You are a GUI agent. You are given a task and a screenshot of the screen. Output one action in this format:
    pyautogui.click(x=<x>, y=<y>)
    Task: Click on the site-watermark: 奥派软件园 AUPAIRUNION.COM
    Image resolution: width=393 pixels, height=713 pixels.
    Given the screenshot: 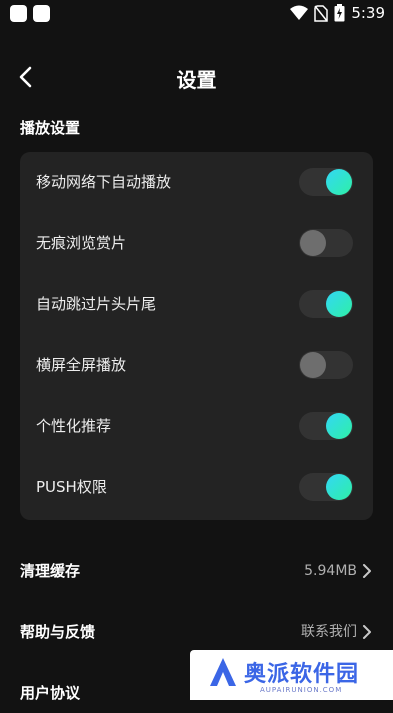 What is the action you would take?
    pyautogui.click(x=291, y=675)
    